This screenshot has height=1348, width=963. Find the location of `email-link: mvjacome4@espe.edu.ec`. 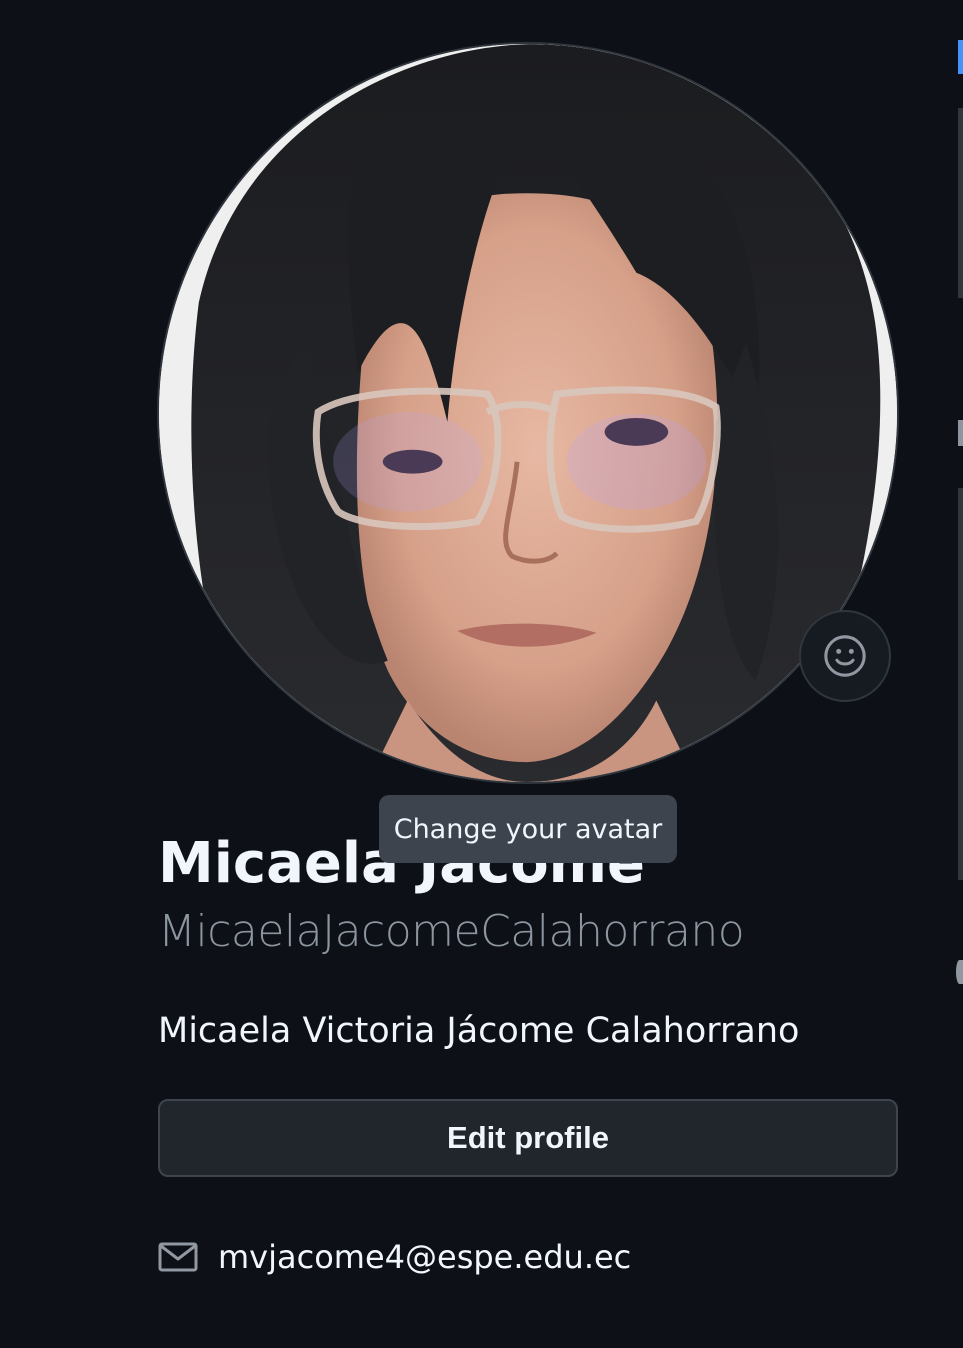

email-link: mvjacome4@espe.edu.ec is located at coordinates (424, 1257).